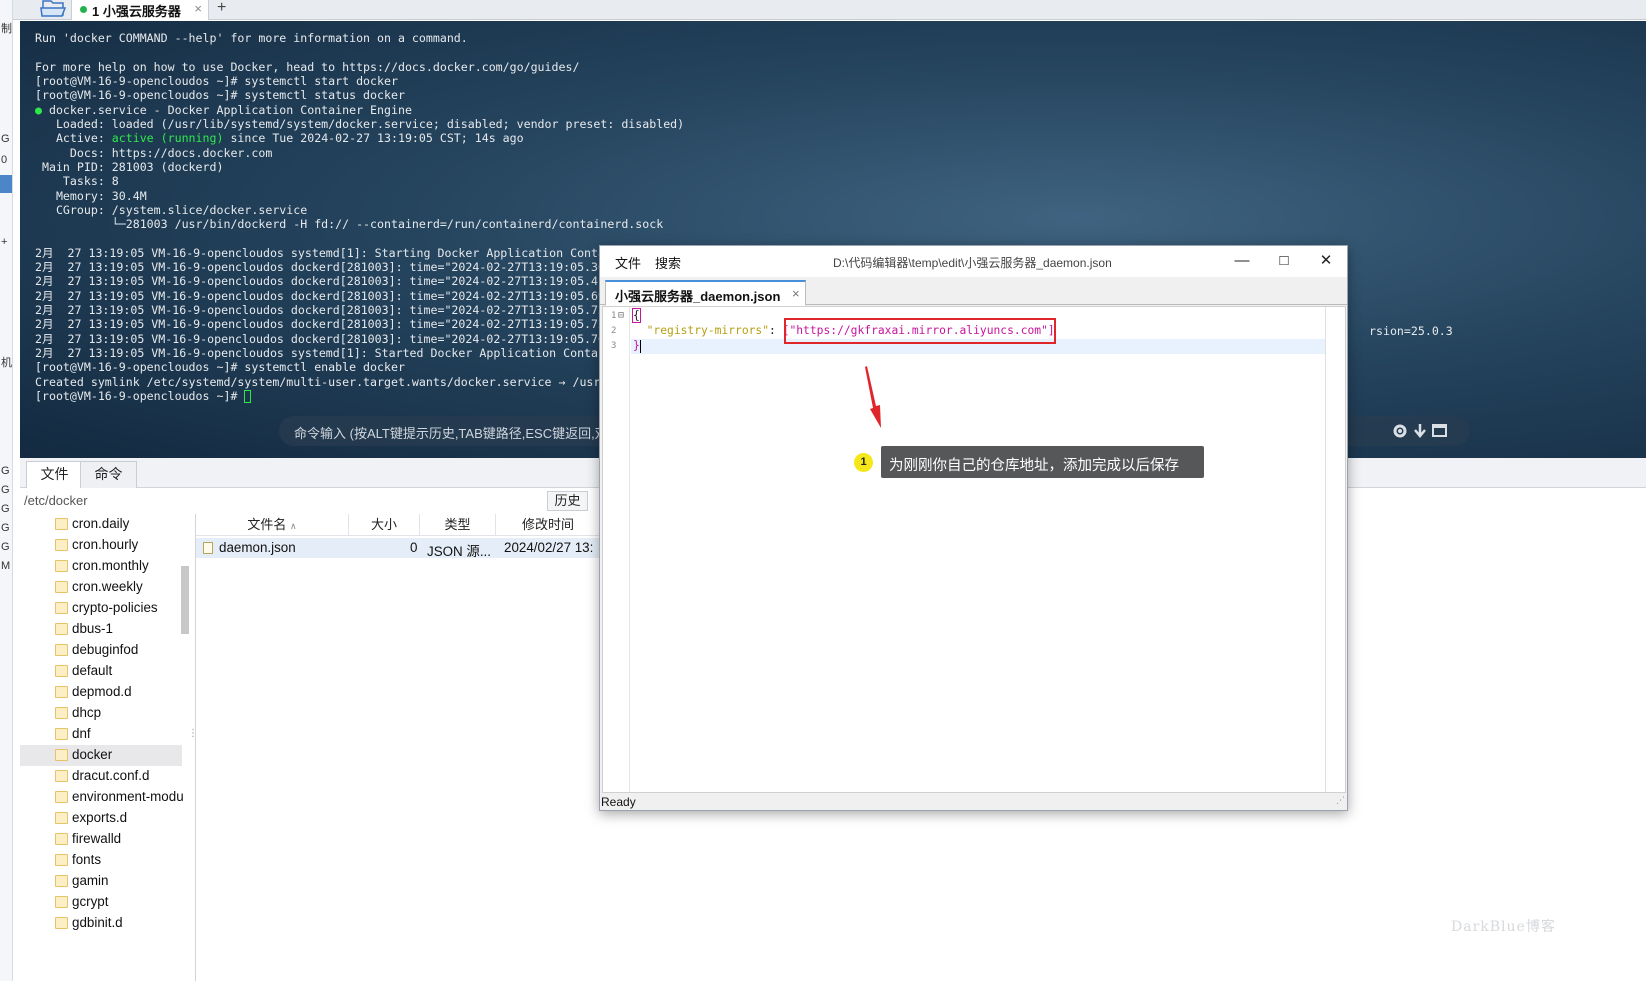 The image size is (1646, 981). I want to click on sort-ascending-icon: ∧, so click(293, 526).